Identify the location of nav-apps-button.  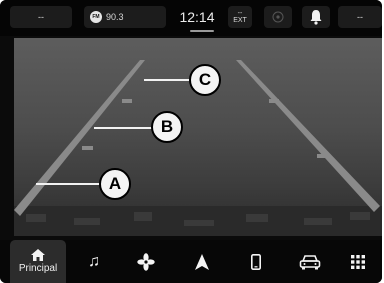
(358, 261).